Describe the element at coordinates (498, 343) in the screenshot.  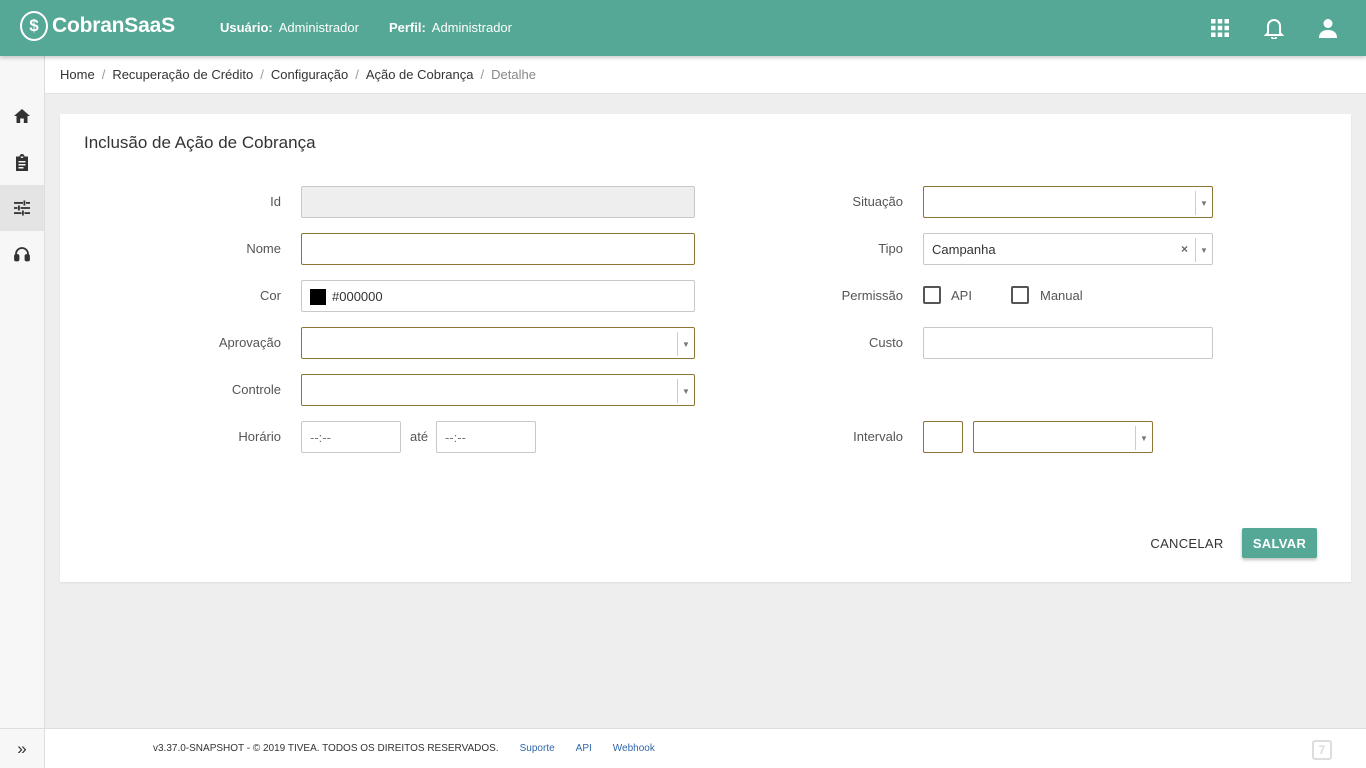
I see `aprovacao-select: ▼` at that location.